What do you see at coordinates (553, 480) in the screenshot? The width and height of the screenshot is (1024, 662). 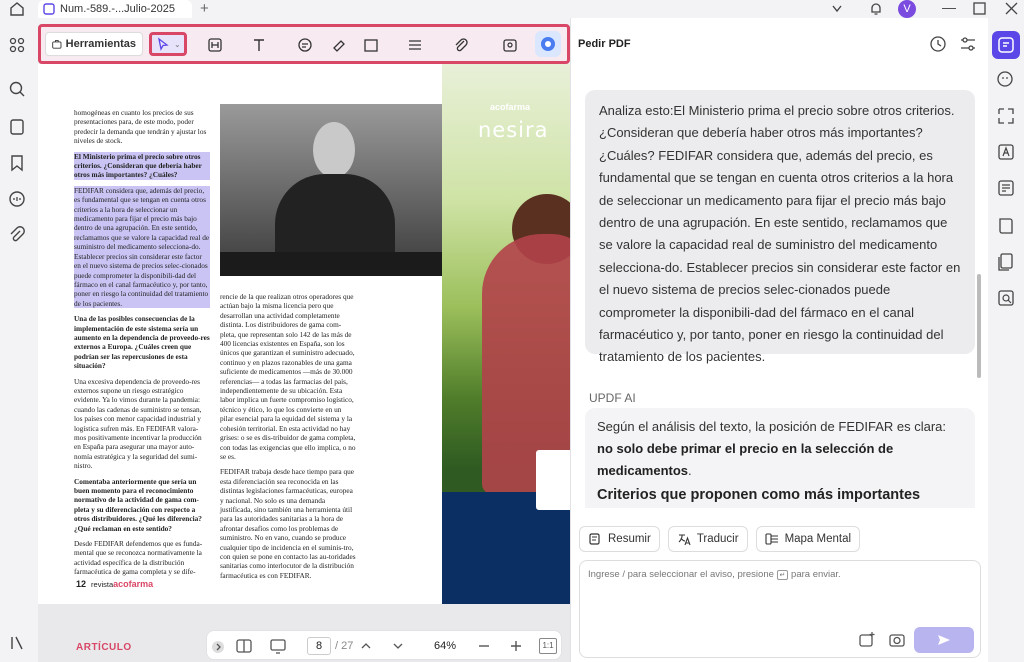 I see `ad-product-box` at bounding box center [553, 480].